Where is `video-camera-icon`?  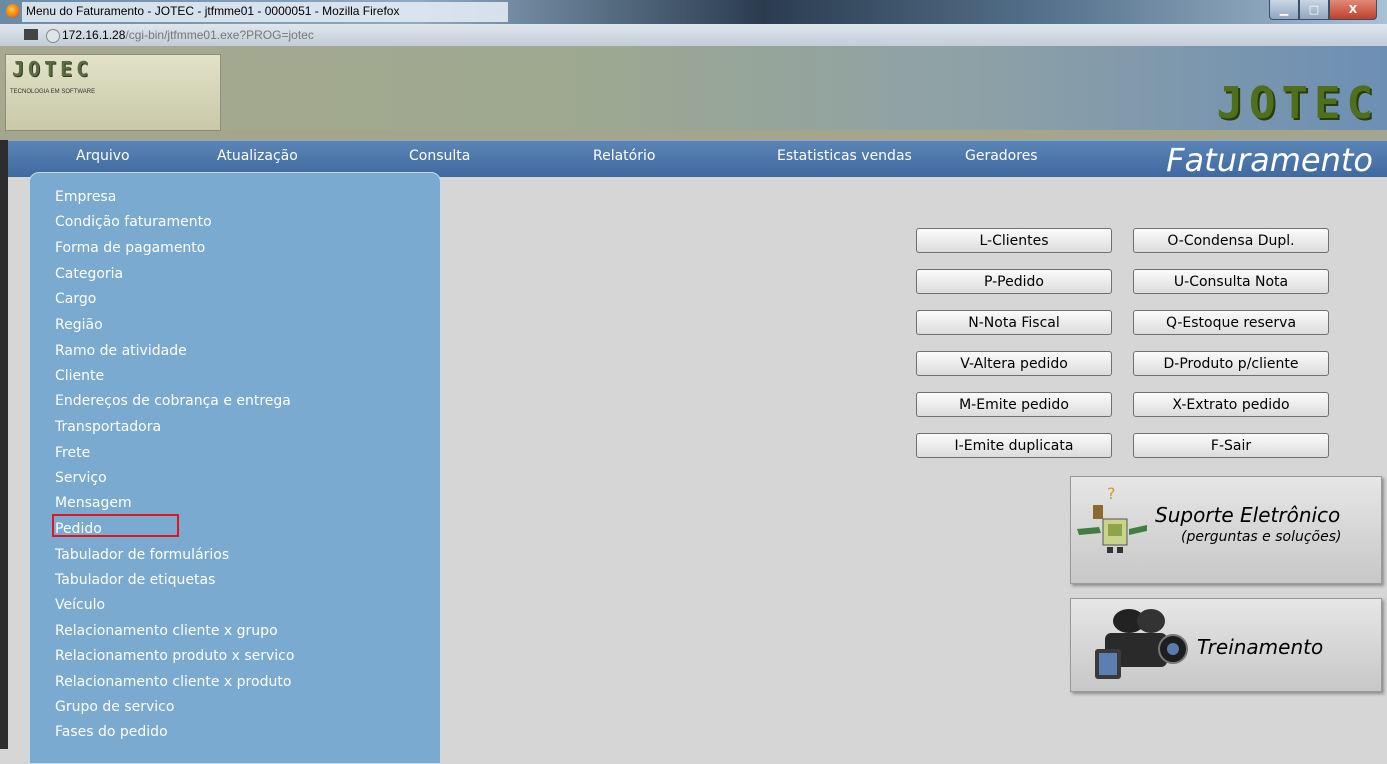
video-camera-icon is located at coordinates (1141, 644).